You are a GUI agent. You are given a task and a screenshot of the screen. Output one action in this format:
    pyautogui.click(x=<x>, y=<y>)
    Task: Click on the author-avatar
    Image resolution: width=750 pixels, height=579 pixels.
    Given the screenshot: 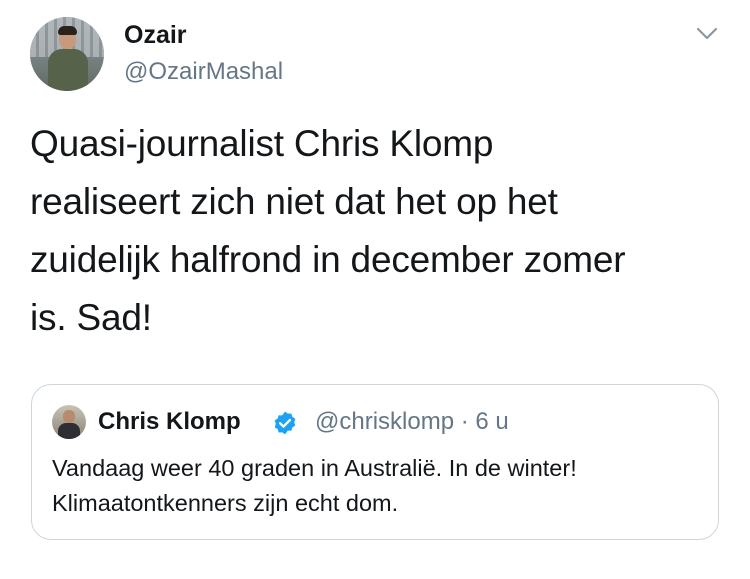 What is the action you would take?
    pyautogui.click(x=67, y=54)
    